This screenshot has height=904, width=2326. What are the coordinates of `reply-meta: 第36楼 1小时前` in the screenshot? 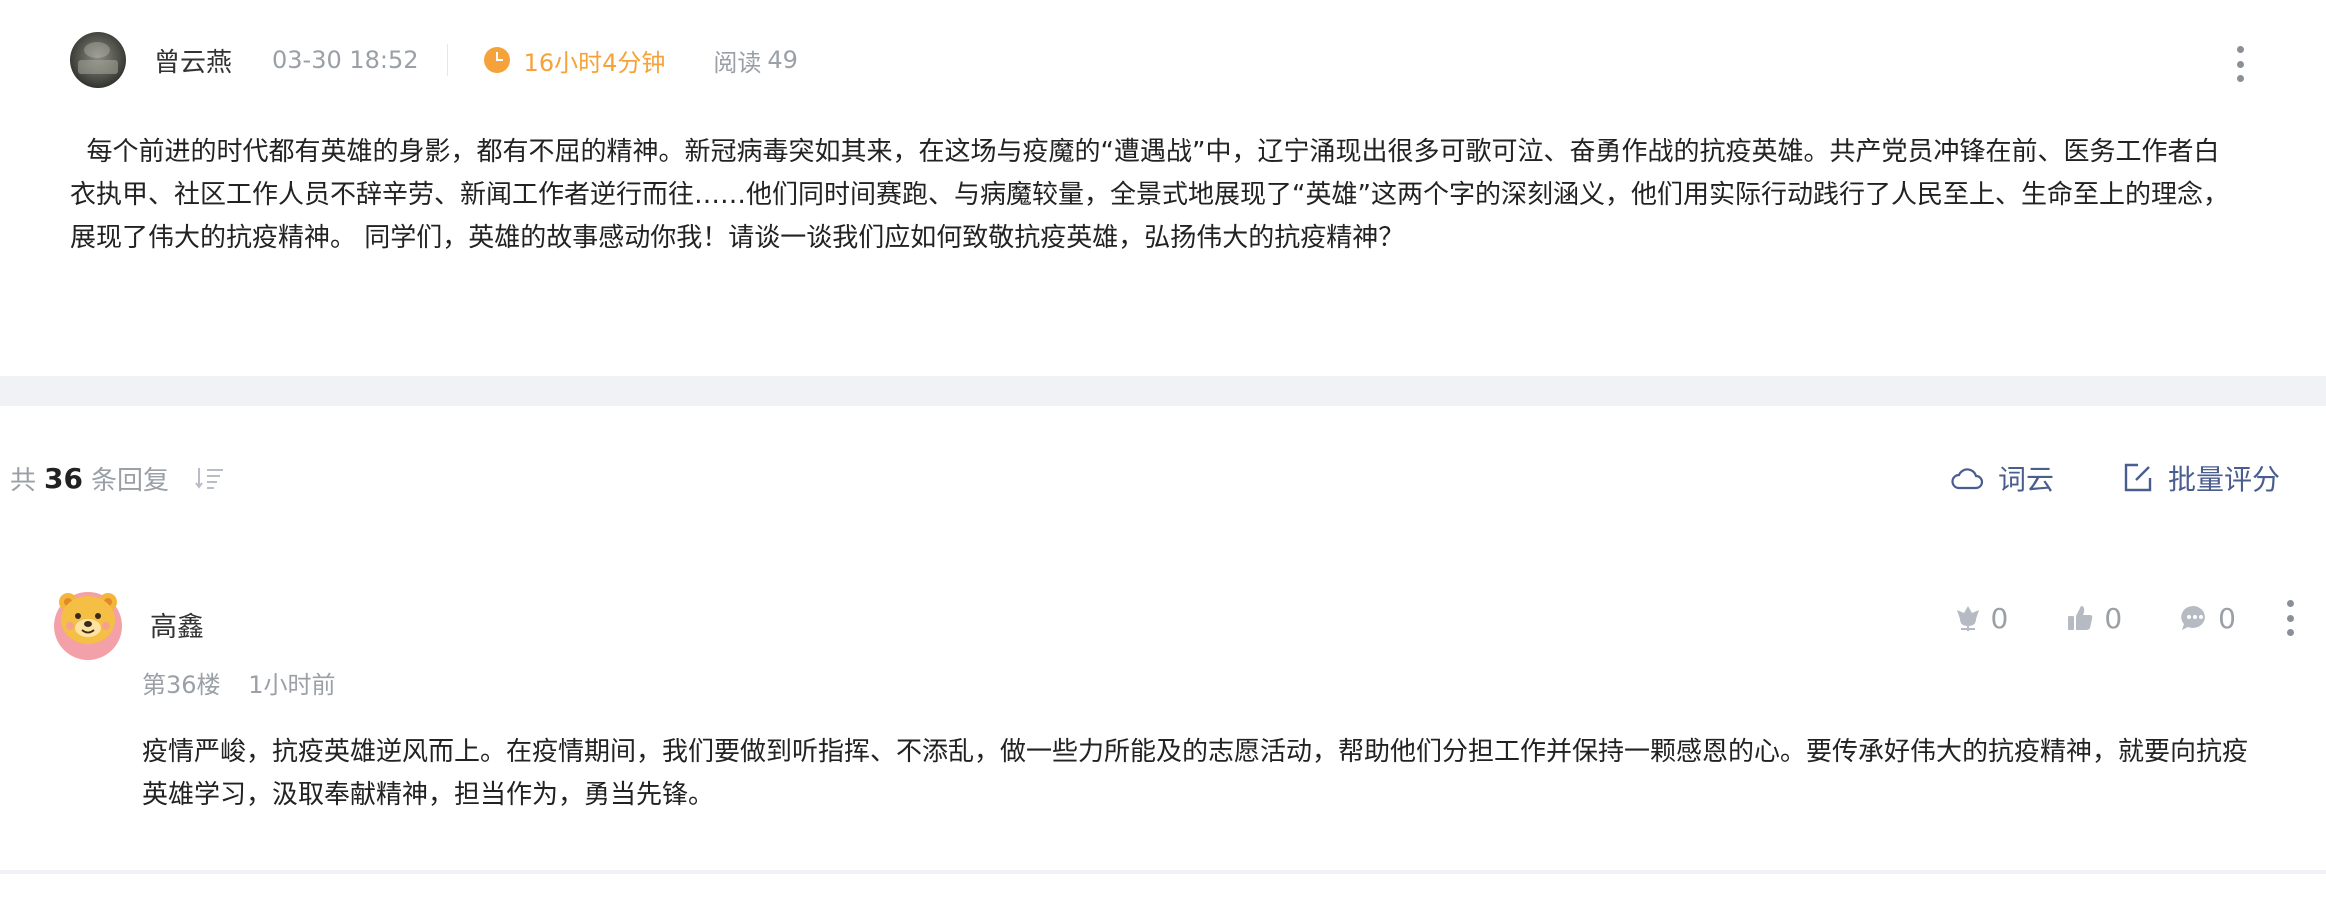 It's located at (238, 682).